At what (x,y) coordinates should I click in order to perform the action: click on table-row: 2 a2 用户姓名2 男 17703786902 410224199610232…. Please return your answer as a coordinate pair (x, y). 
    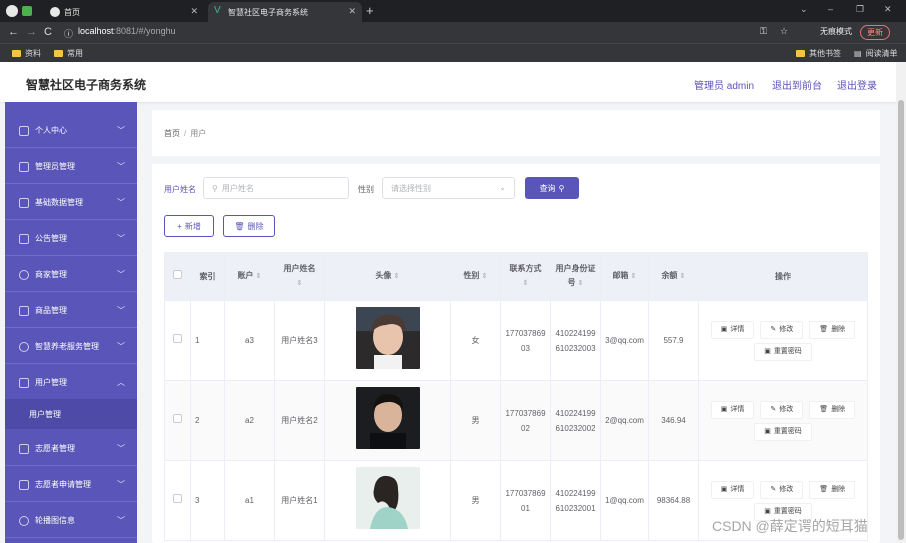
    Looking at the image, I should click on (516, 420).